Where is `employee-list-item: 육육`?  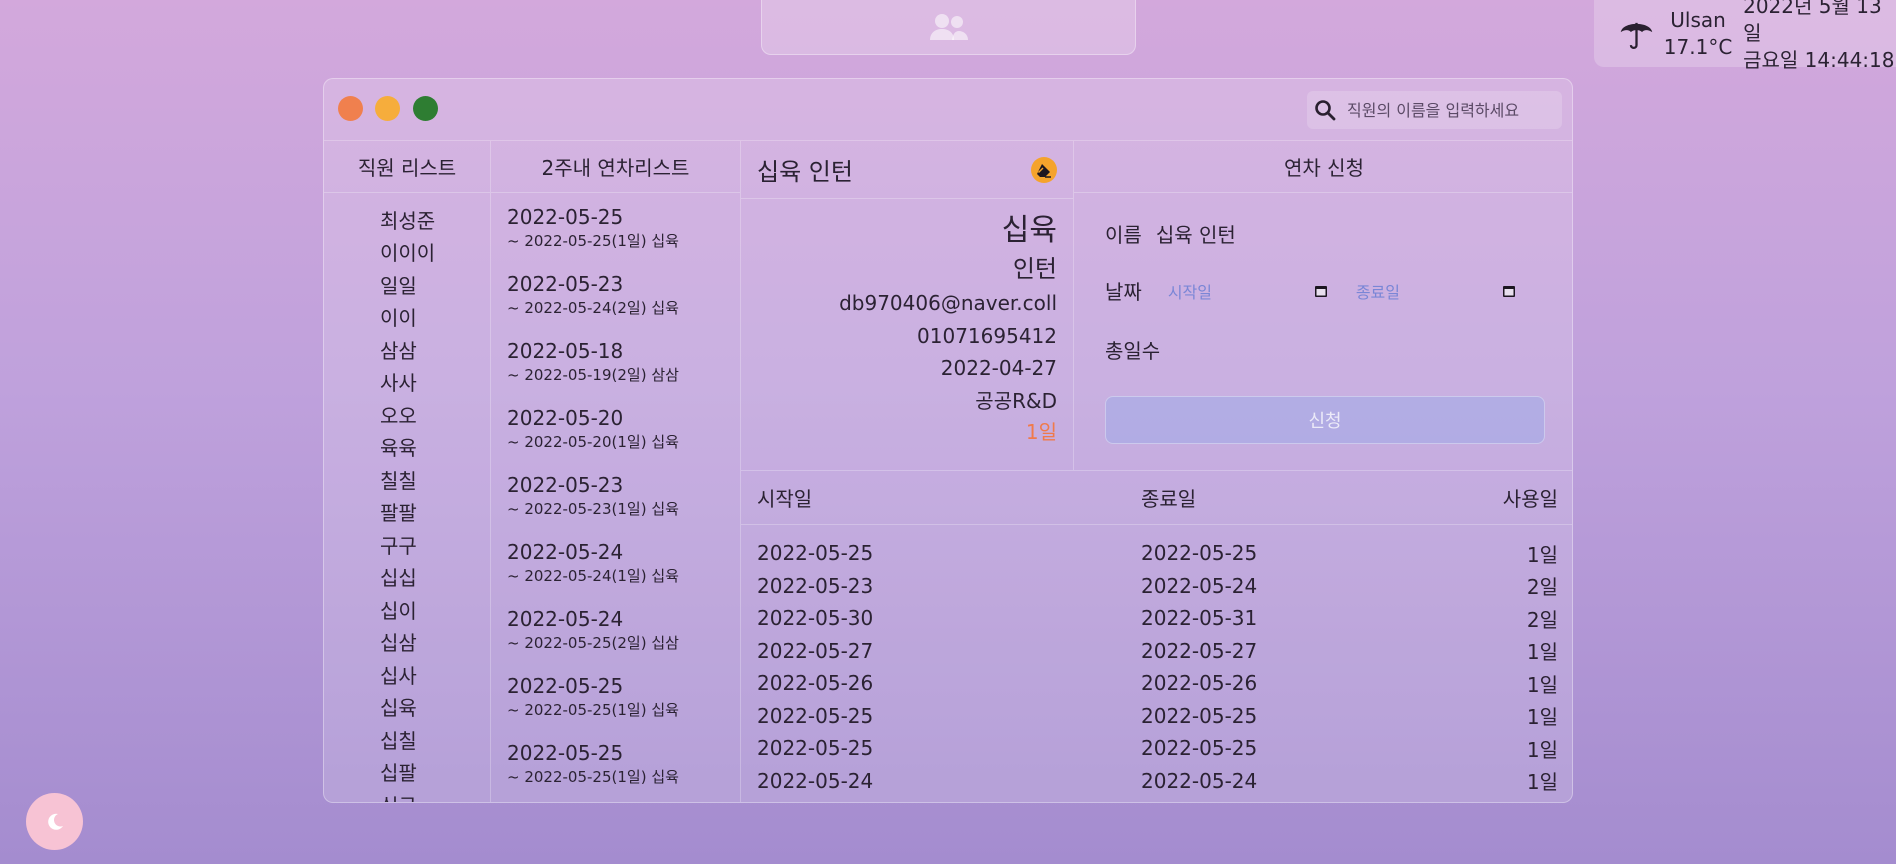 employee-list-item: 육육 is located at coordinates (407, 447).